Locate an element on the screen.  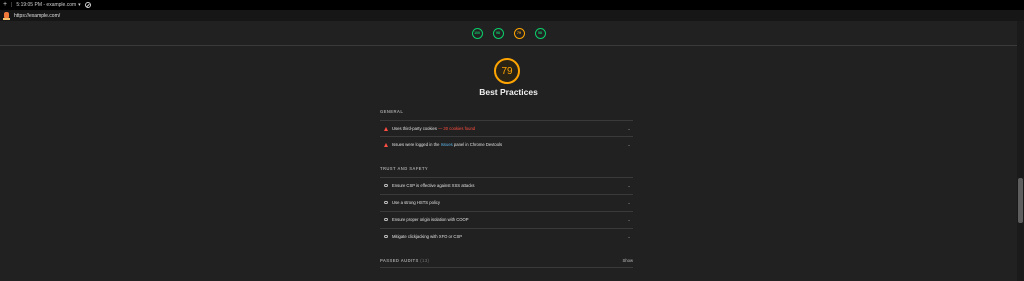
issues-link: Issues is located at coordinates (447, 144).